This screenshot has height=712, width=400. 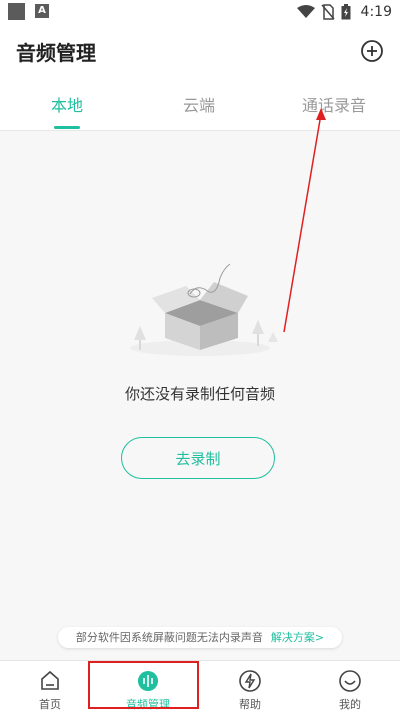 I want to click on page-title: 音频管理, so click(x=56, y=53).